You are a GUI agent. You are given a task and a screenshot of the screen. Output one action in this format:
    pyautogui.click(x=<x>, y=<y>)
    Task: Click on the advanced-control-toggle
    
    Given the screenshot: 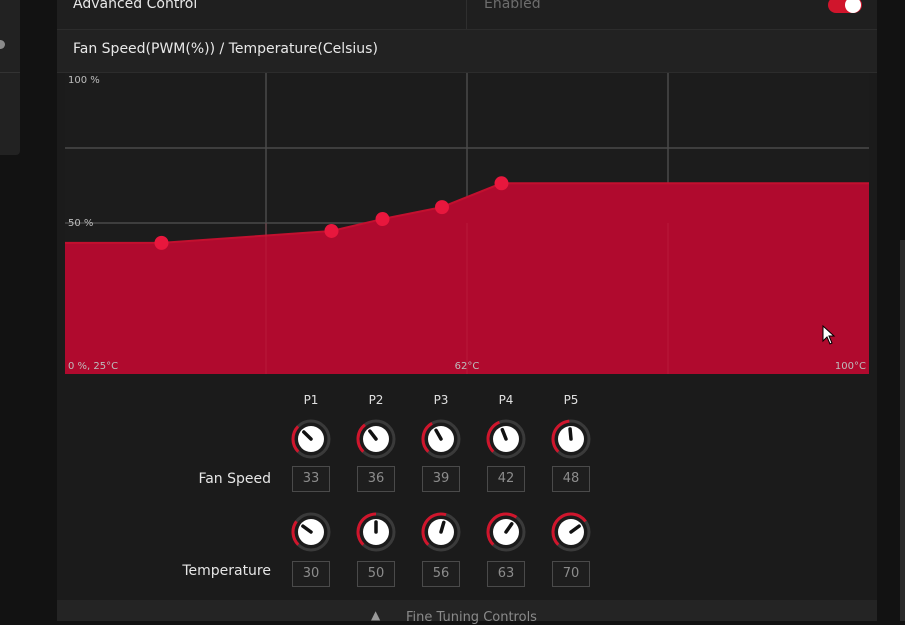 What is the action you would take?
    pyautogui.click(x=845, y=6)
    